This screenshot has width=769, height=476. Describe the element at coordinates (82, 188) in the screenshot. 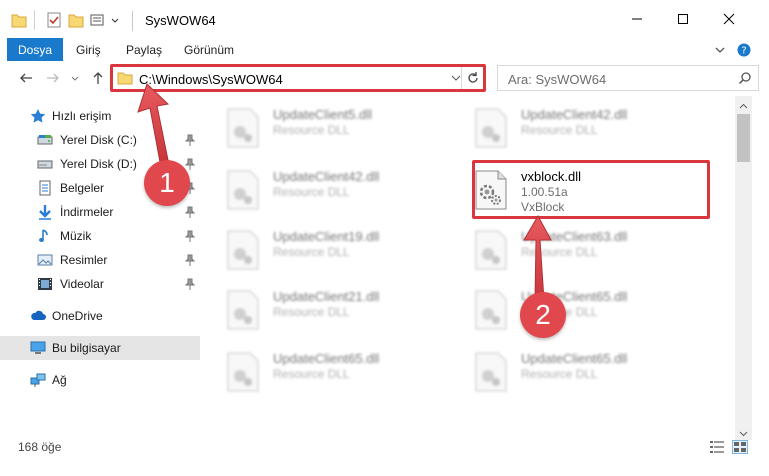

I see `sidebar-item-label: Belgeler` at that location.